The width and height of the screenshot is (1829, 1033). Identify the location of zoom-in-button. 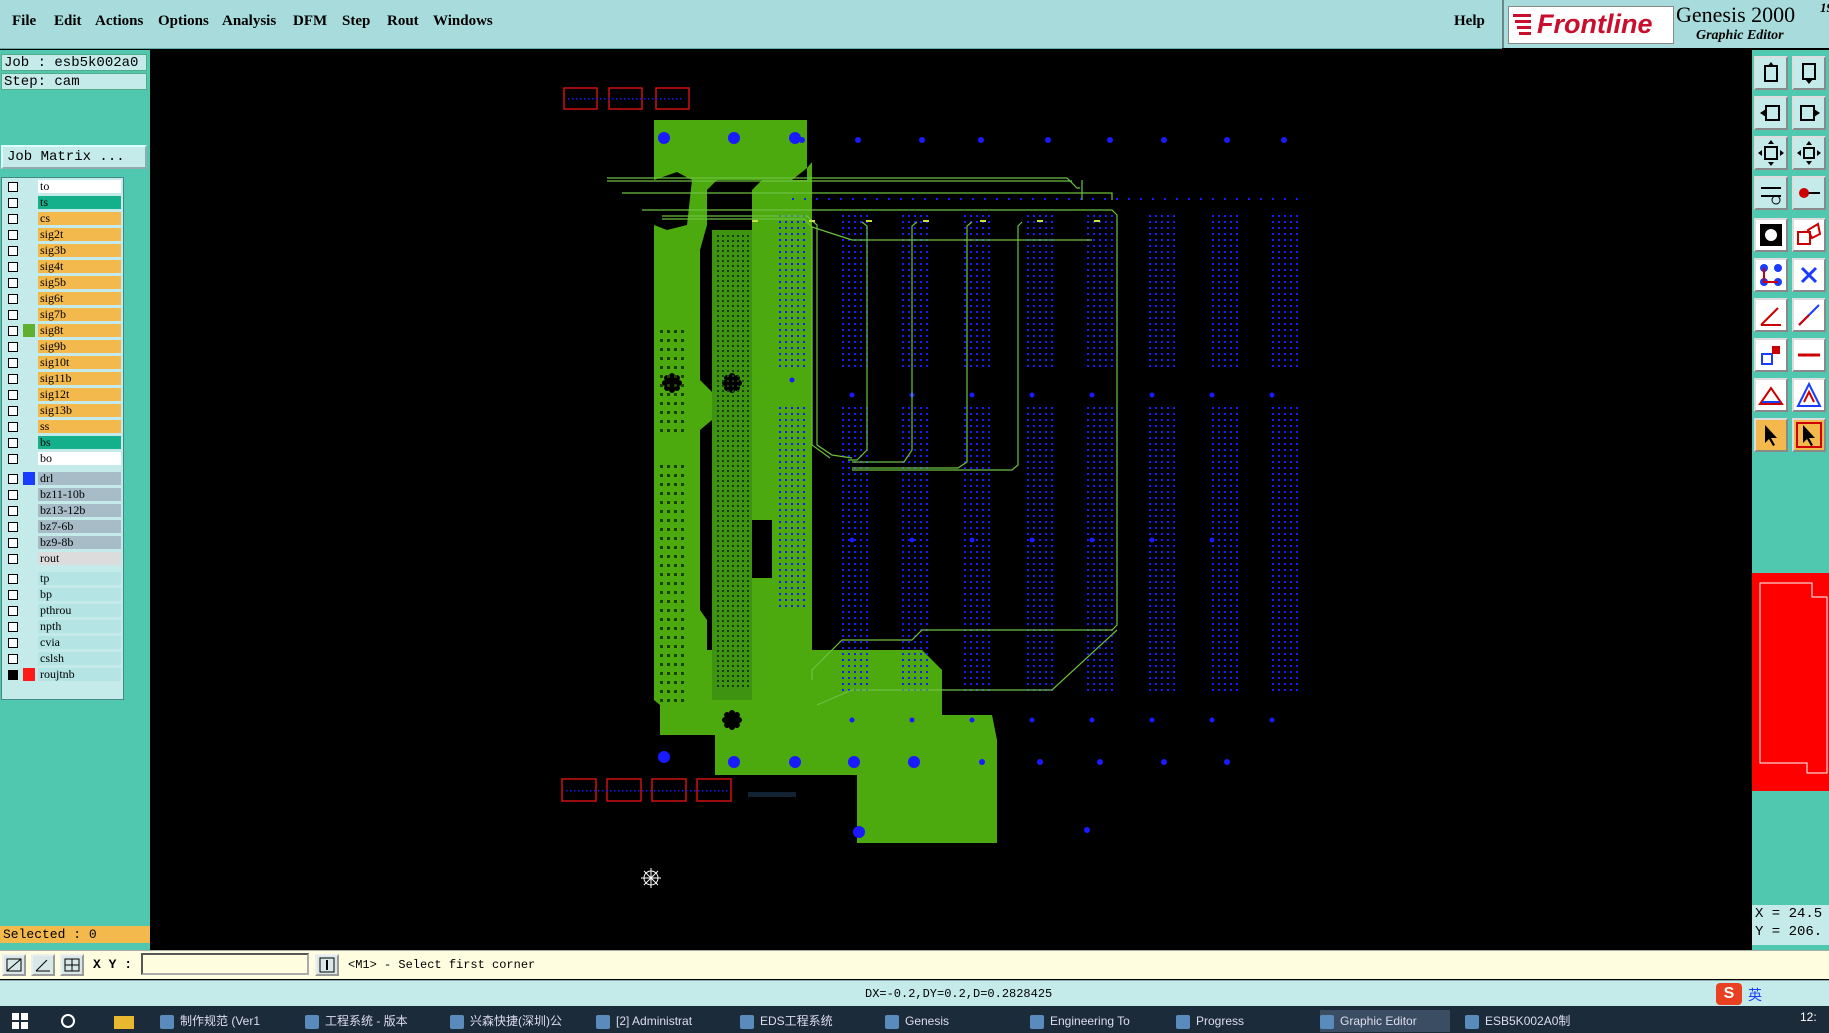
(1809, 153).